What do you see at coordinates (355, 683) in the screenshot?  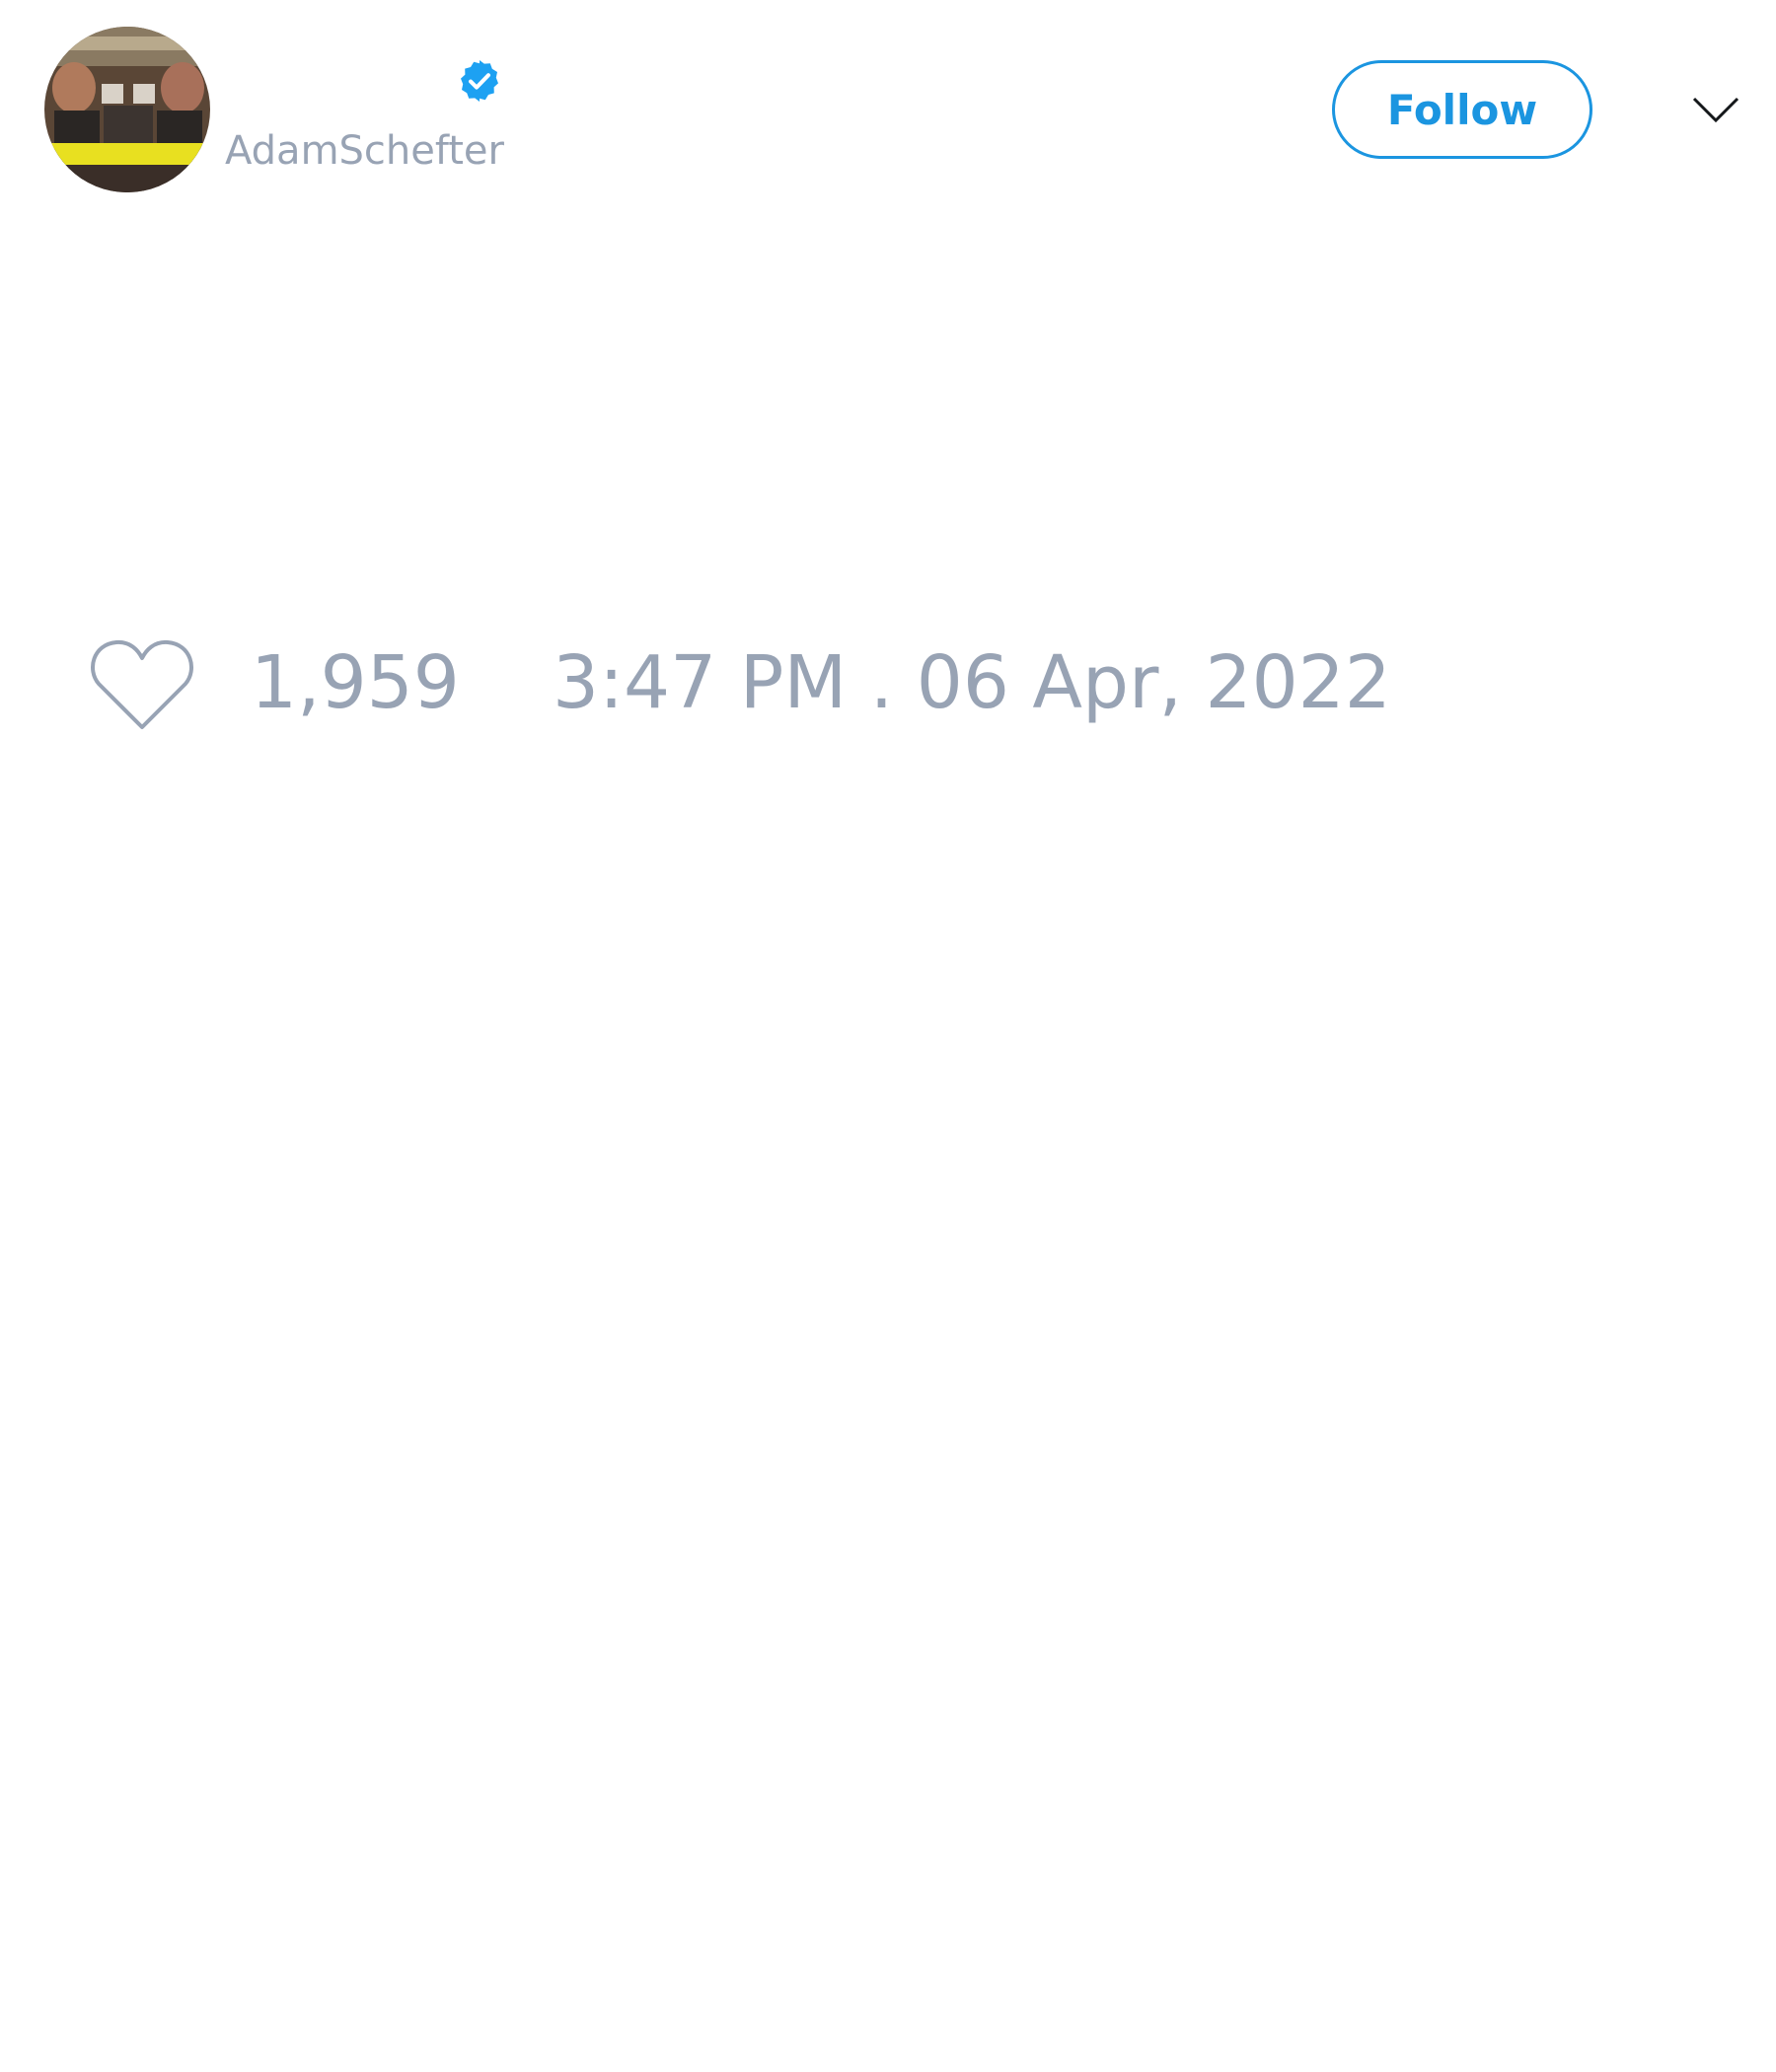 I see `like-count: 1,959` at bounding box center [355, 683].